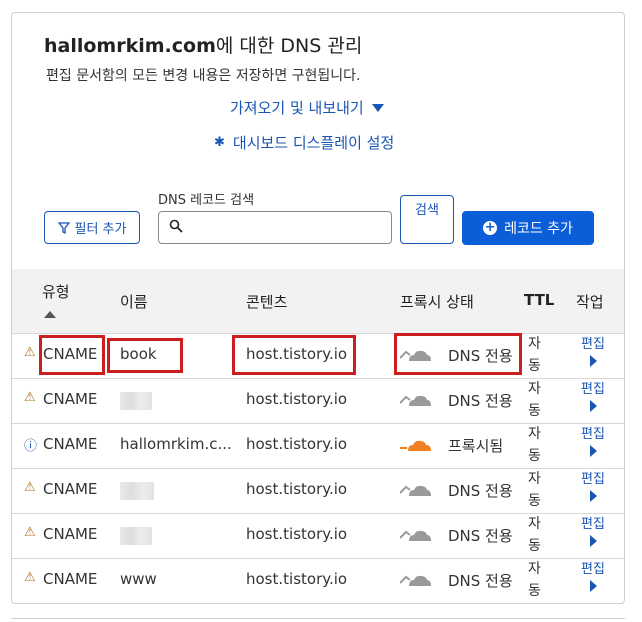 The width and height of the screenshot is (642, 622). Describe the element at coordinates (134, 301) in the screenshot. I see `column-header-name: 이름` at that location.